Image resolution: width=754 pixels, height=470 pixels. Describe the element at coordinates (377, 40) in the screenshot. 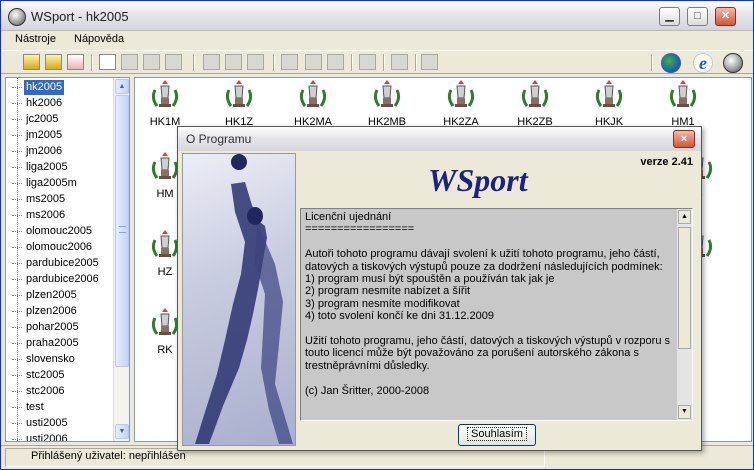

I see `menu-bar: Nástroje Nápověda` at that location.